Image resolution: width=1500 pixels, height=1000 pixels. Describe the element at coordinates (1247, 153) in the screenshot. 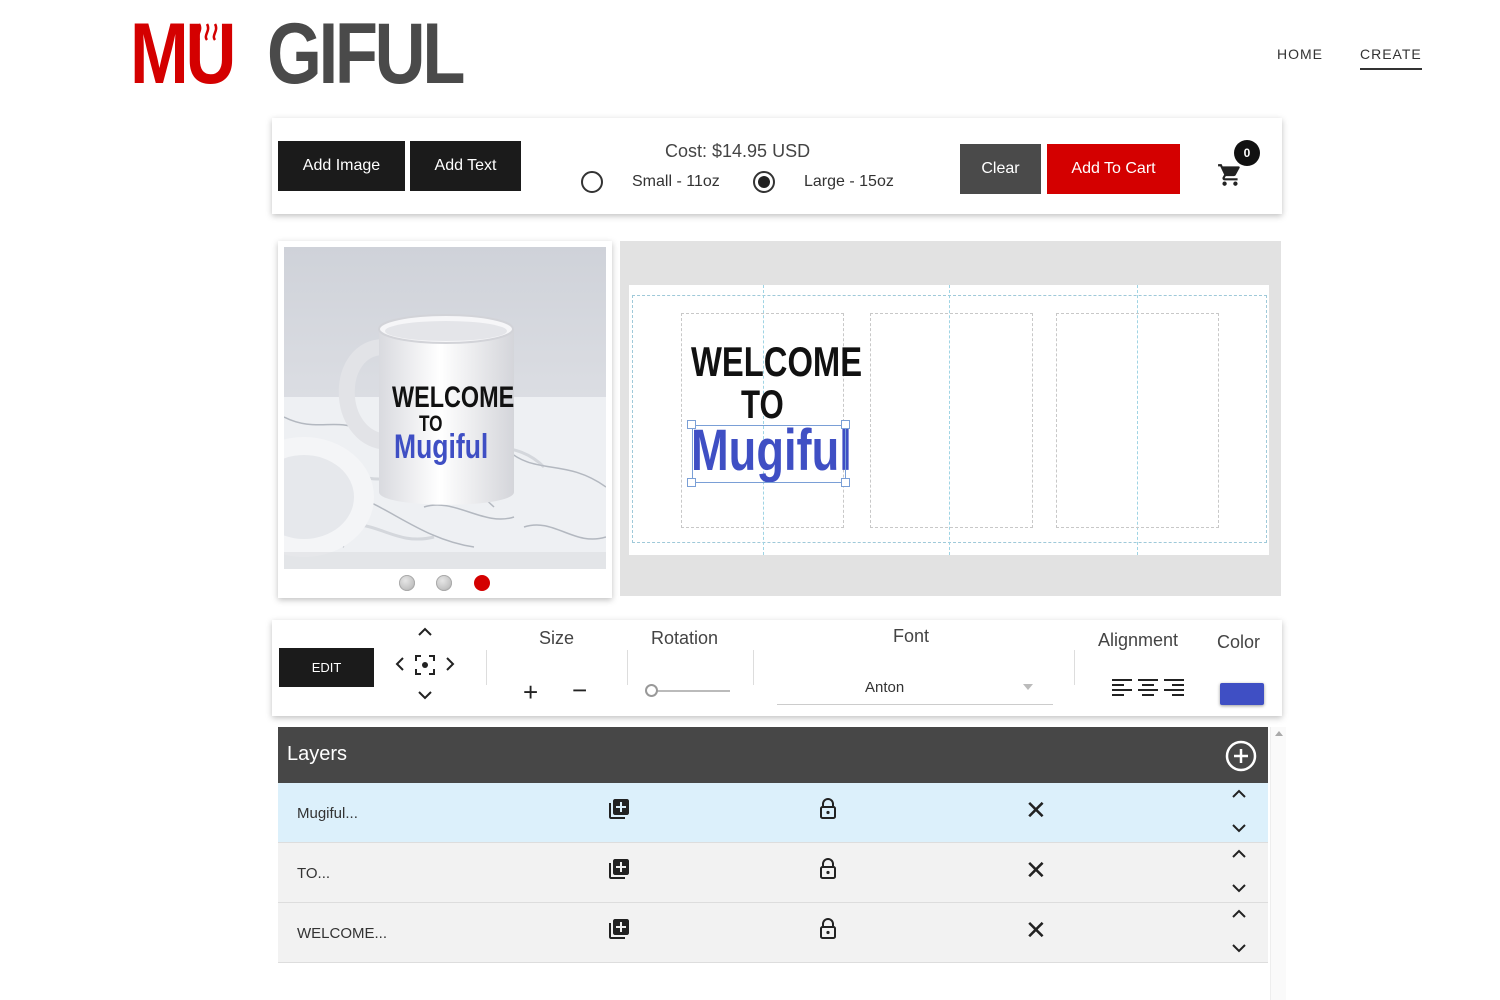

I see `cart-count-badge: 0` at that location.